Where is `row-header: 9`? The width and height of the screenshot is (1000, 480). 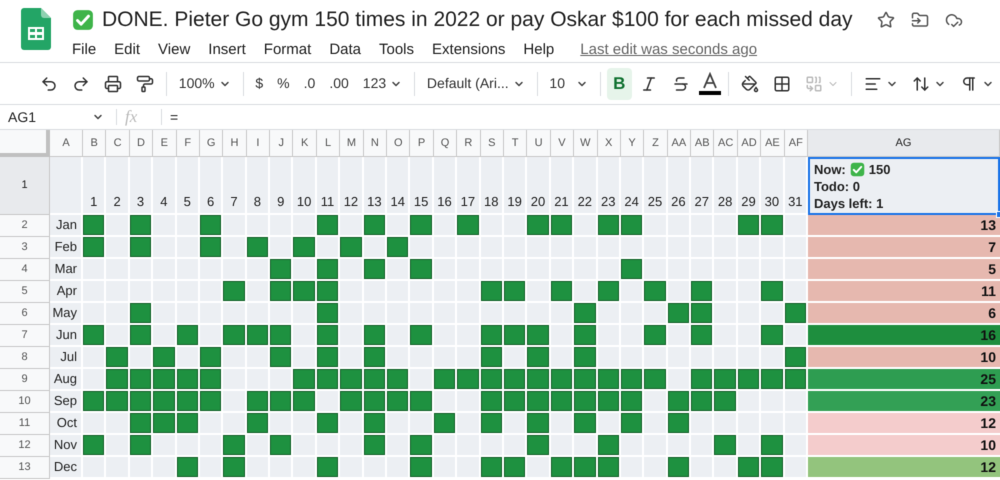
row-header: 9 is located at coordinates (25, 380).